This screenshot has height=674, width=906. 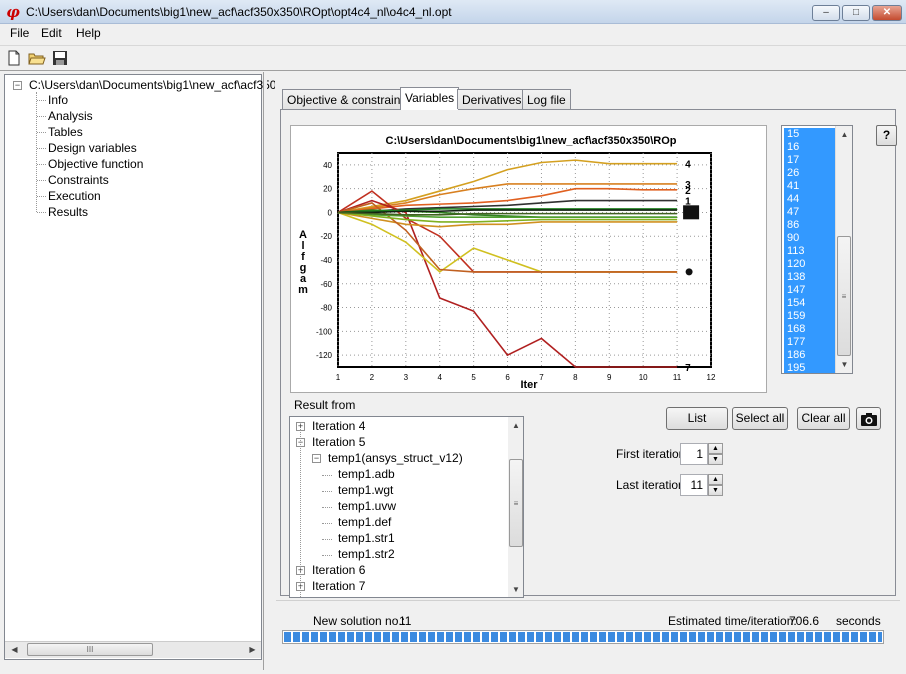 I want to click on progress-fill, so click(x=583, y=637).